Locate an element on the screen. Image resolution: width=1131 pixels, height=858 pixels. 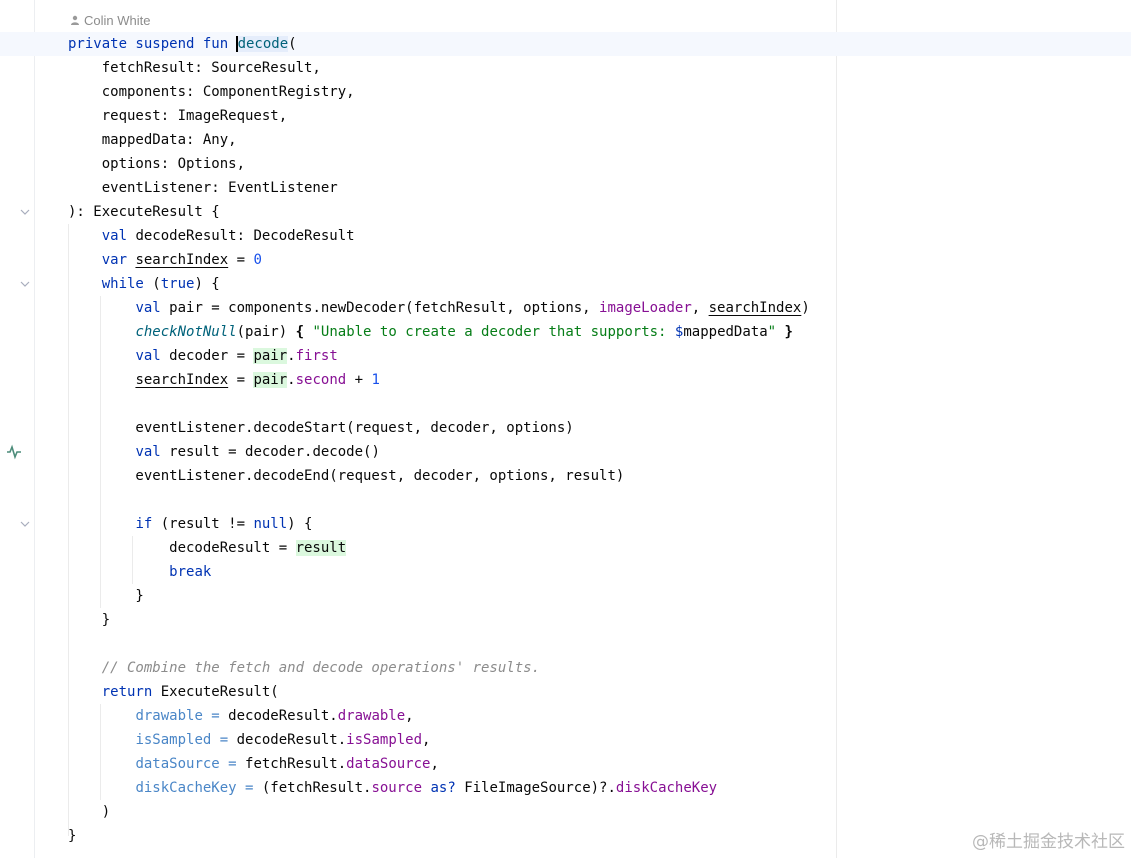
code-token: (result != is located at coordinates (203, 524).